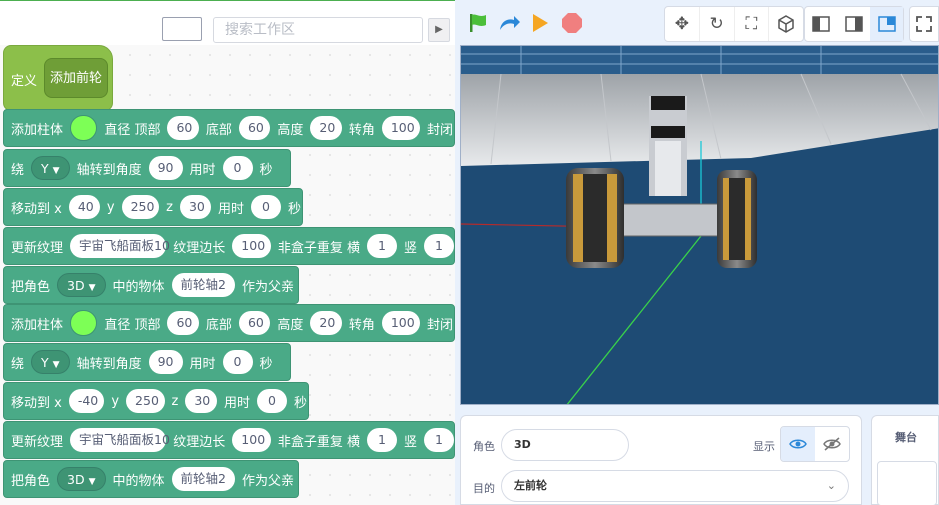 The width and height of the screenshot is (939, 505). I want to click on block-text: 纹理边长, so click(199, 442).